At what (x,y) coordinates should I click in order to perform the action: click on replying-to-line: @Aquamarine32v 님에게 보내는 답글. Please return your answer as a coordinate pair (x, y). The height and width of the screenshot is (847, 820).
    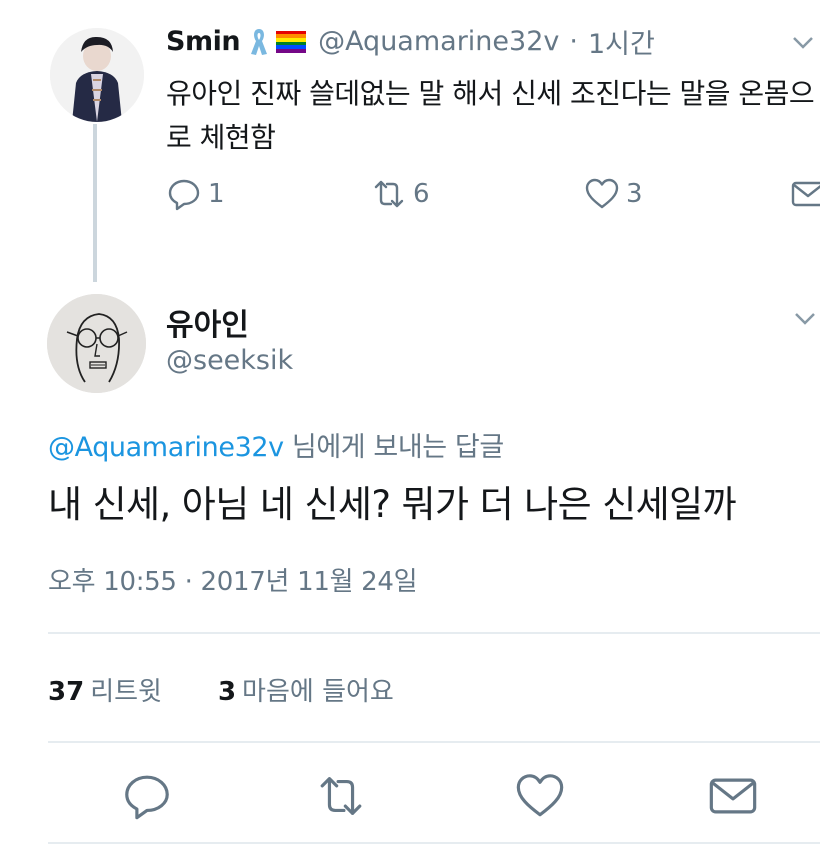
    Looking at the image, I should click on (276, 444).